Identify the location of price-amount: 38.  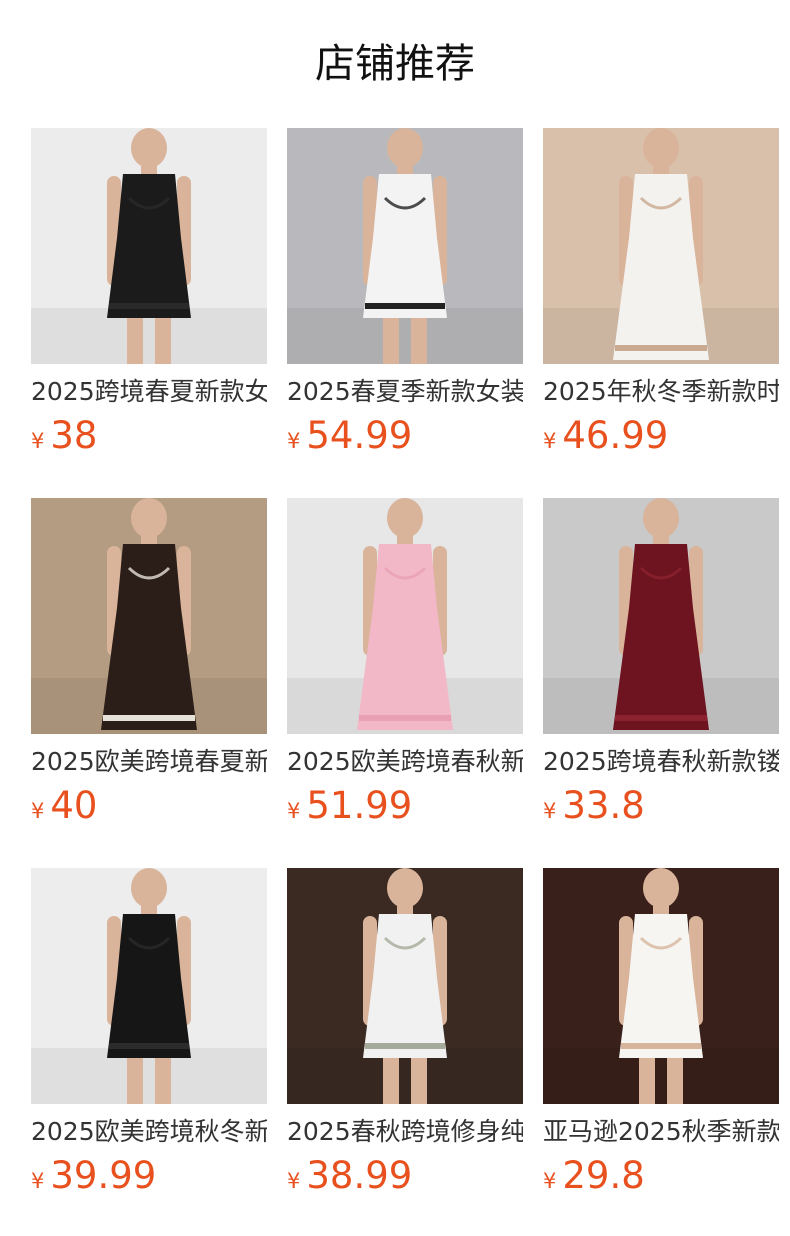
(74, 435).